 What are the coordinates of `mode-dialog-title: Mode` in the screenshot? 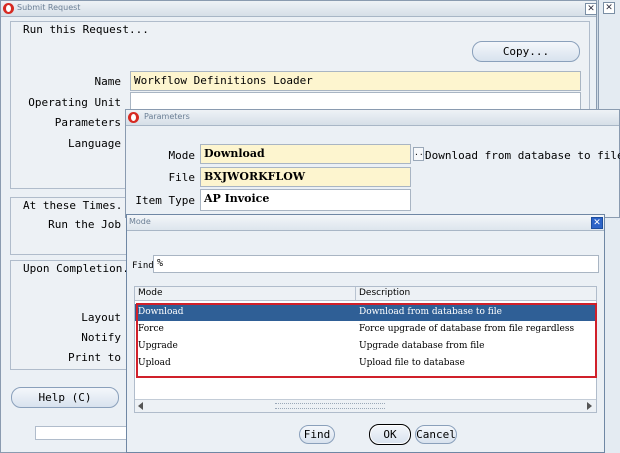 It's located at (140, 221).